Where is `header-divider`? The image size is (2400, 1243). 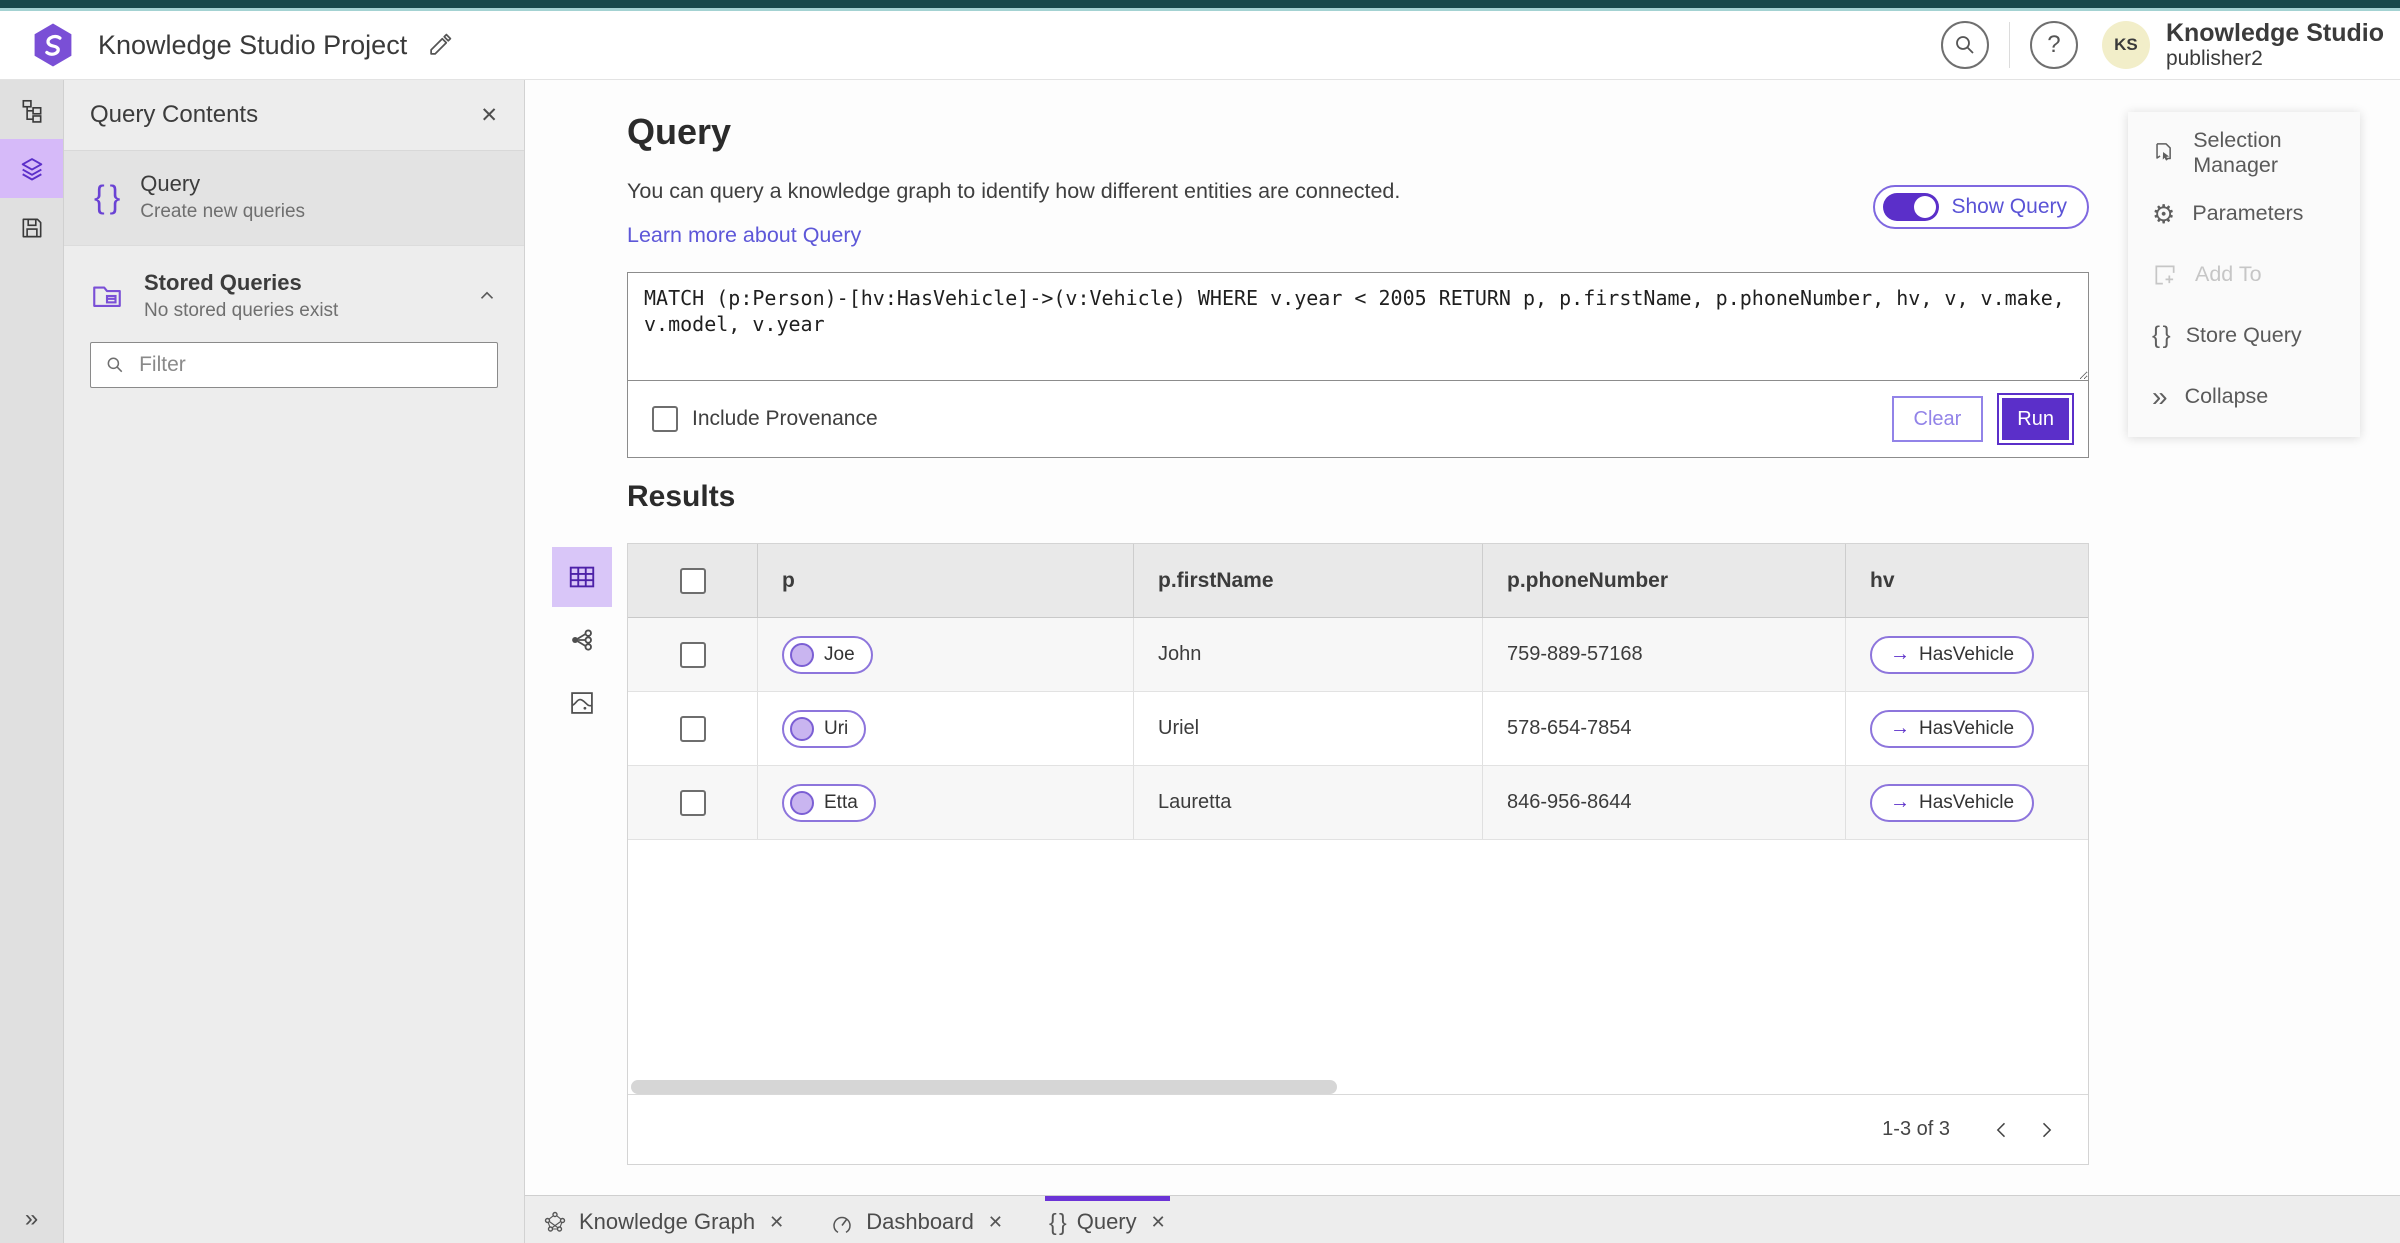 header-divider is located at coordinates (2009, 45).